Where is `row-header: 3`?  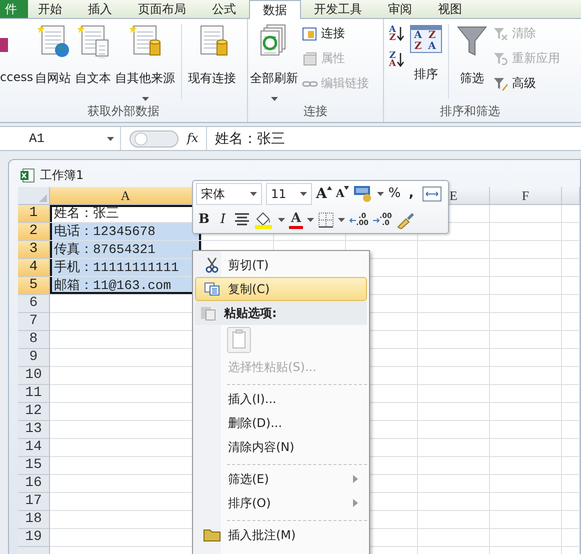 row-header: 3 is located at coordinates (34, 250).